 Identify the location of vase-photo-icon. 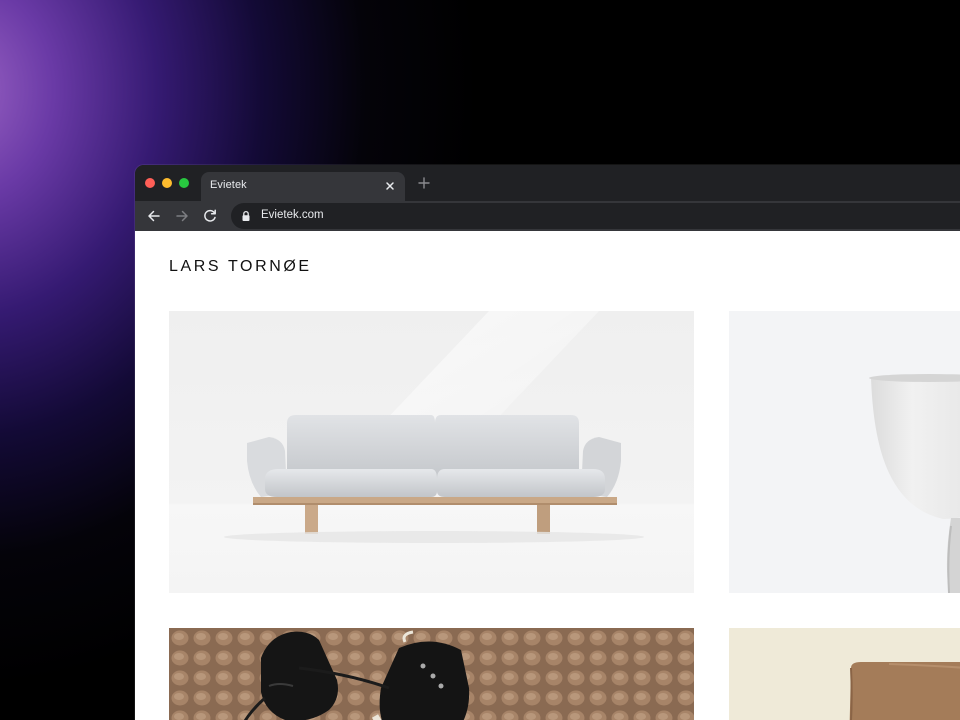
(844, 452).